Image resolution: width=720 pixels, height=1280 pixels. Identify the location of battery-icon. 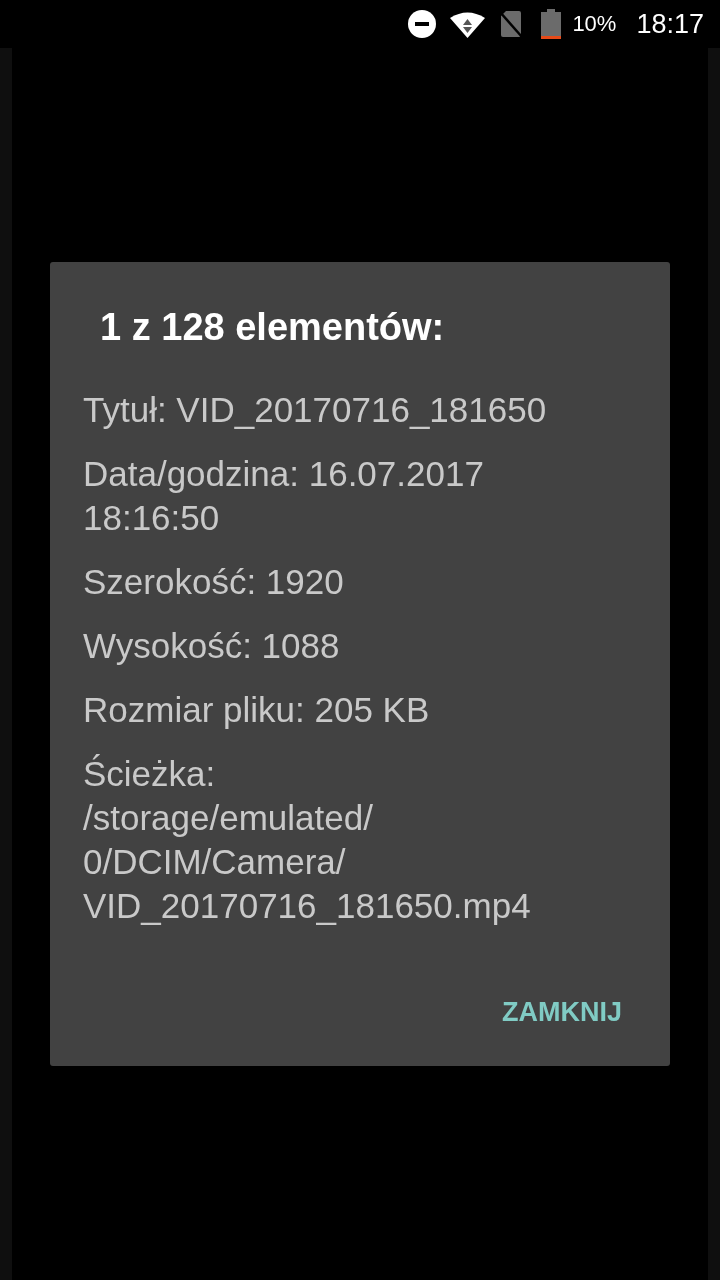
(551, 24).